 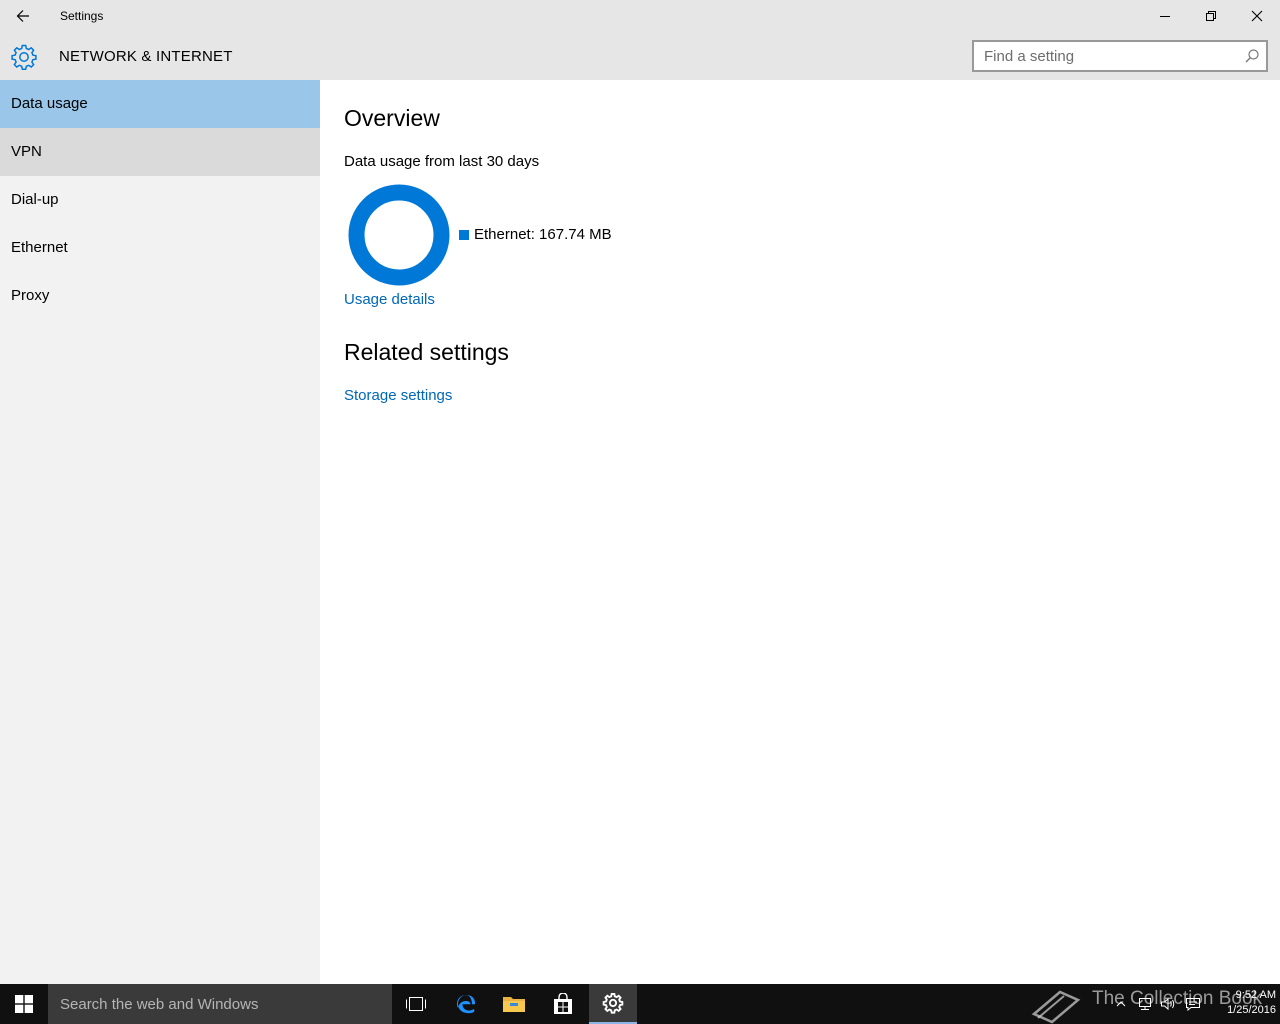 I want to click on overview-heading: Overview, so click(x=392, y=118).